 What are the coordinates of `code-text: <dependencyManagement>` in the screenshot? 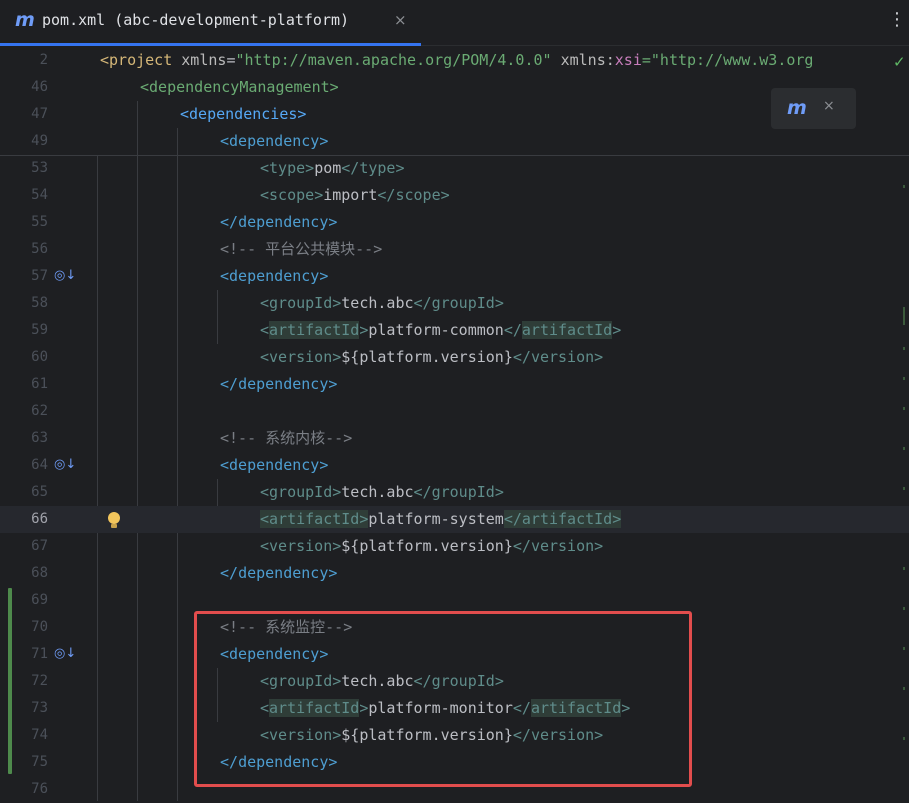 It's located at (239, 87).